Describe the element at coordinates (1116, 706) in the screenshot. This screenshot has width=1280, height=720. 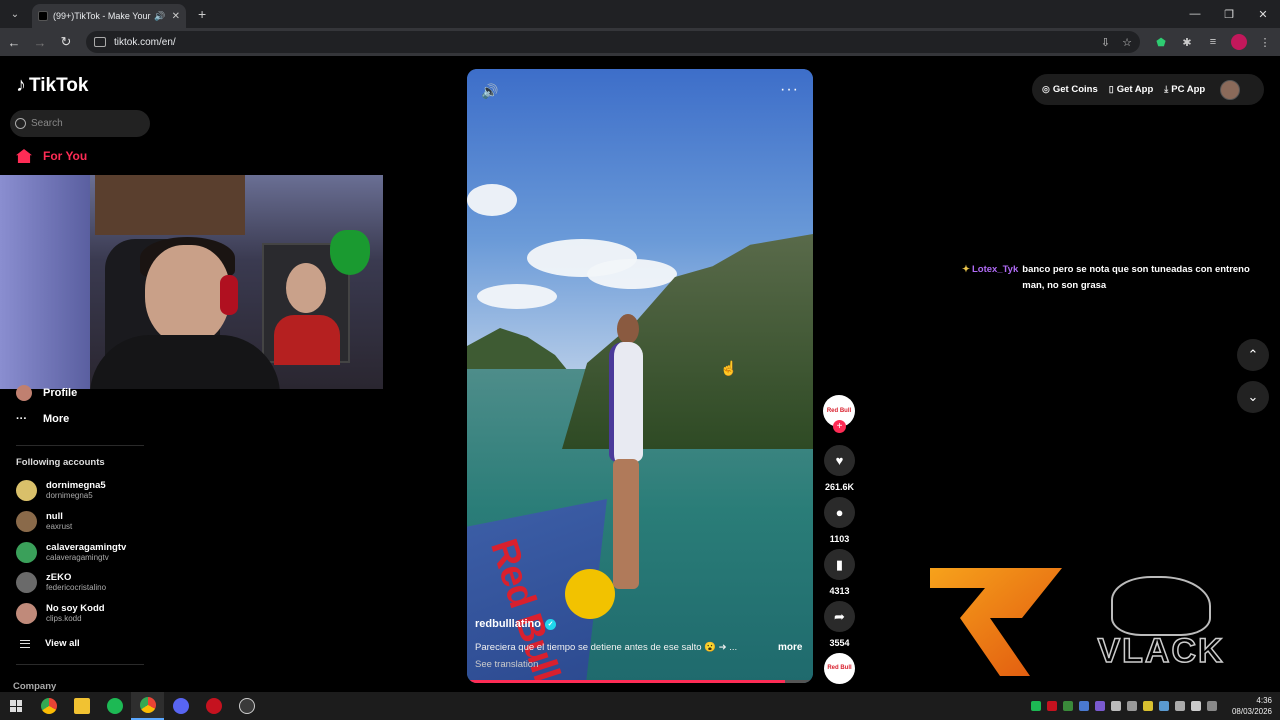
I see `tray-discord-icon` at that location.